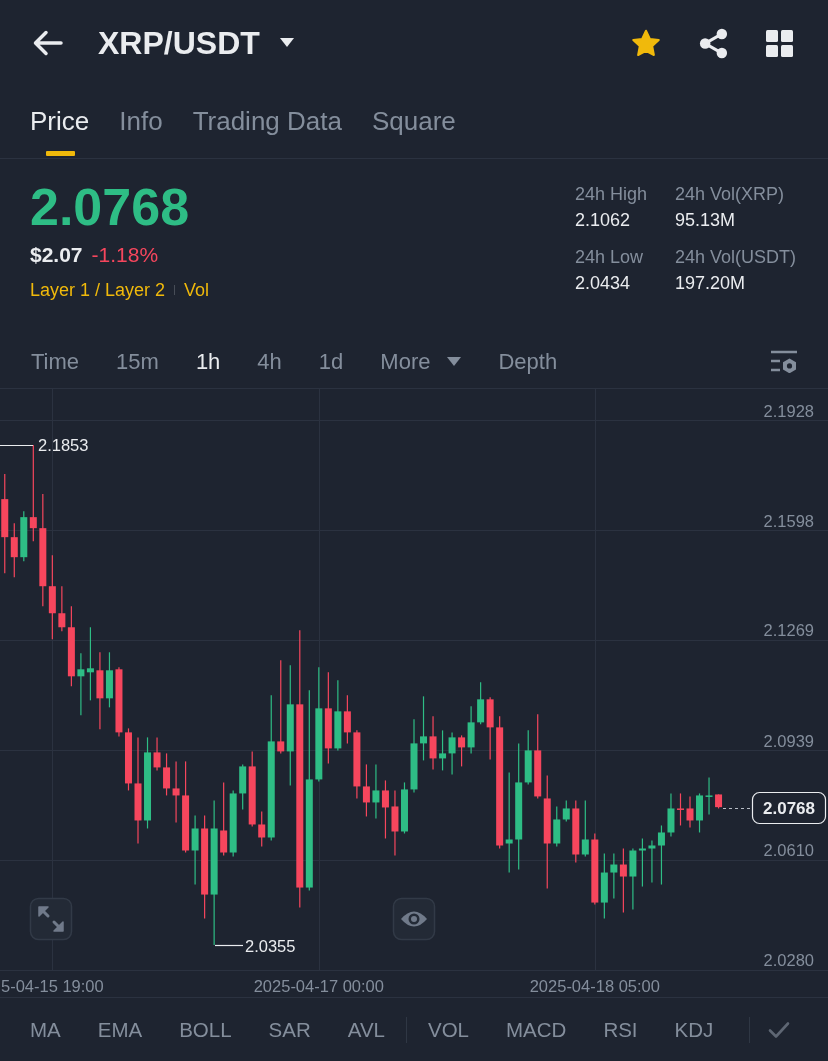 The height and width of the screenshot is (1061, 828). Describe the element at coordinates (711, 283) in the screenshot. I see `stat-value: 197.20M` at that location.